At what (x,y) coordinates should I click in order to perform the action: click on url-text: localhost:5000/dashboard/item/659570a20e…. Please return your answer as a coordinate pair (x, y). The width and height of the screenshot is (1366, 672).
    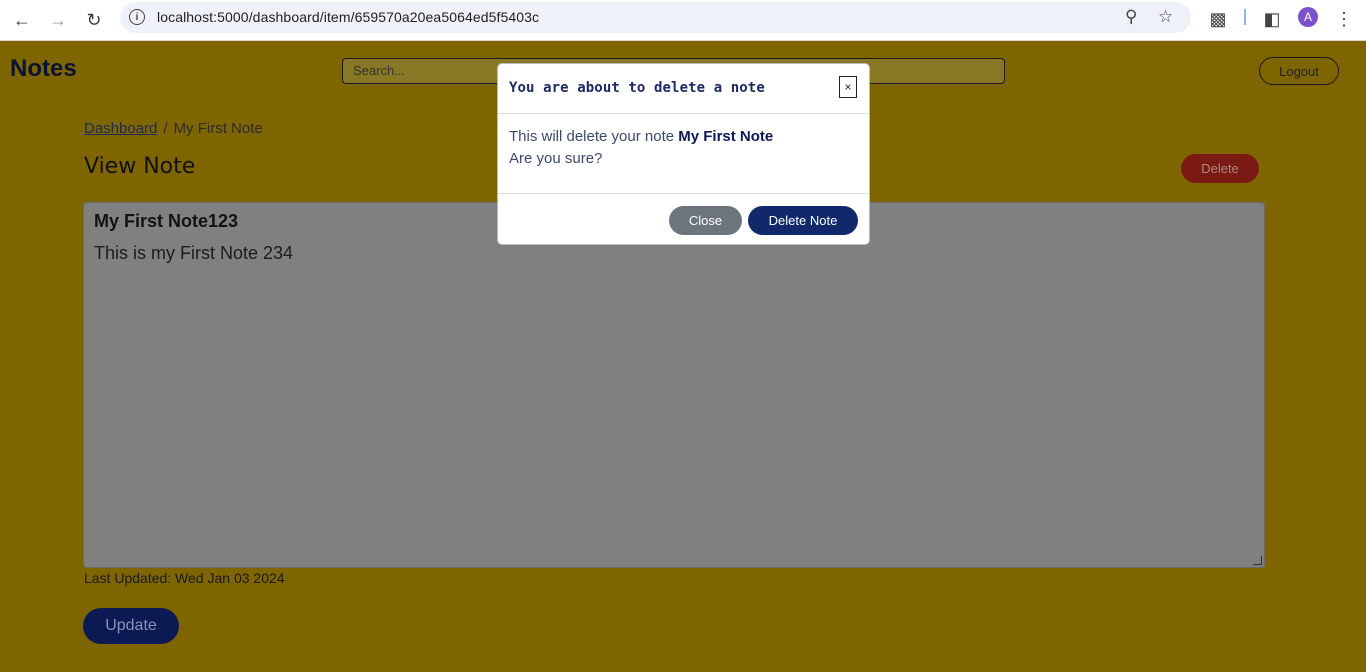
    Looking at the image, I should click on (348, 17).